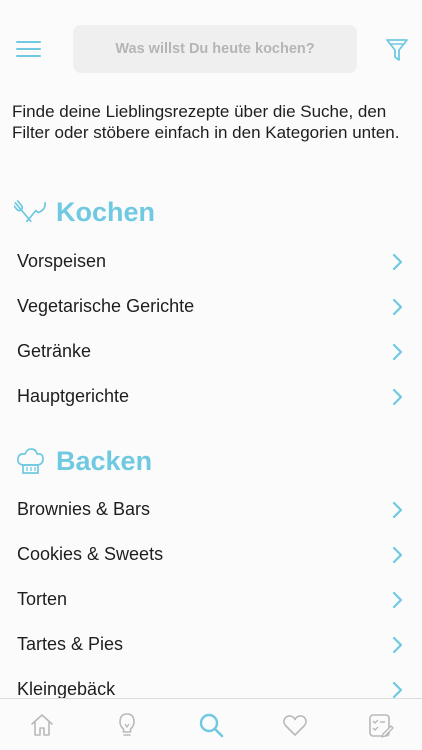 The width and height of the screenshot is (422, 750). I want to click on search-input, so click(215, 49).